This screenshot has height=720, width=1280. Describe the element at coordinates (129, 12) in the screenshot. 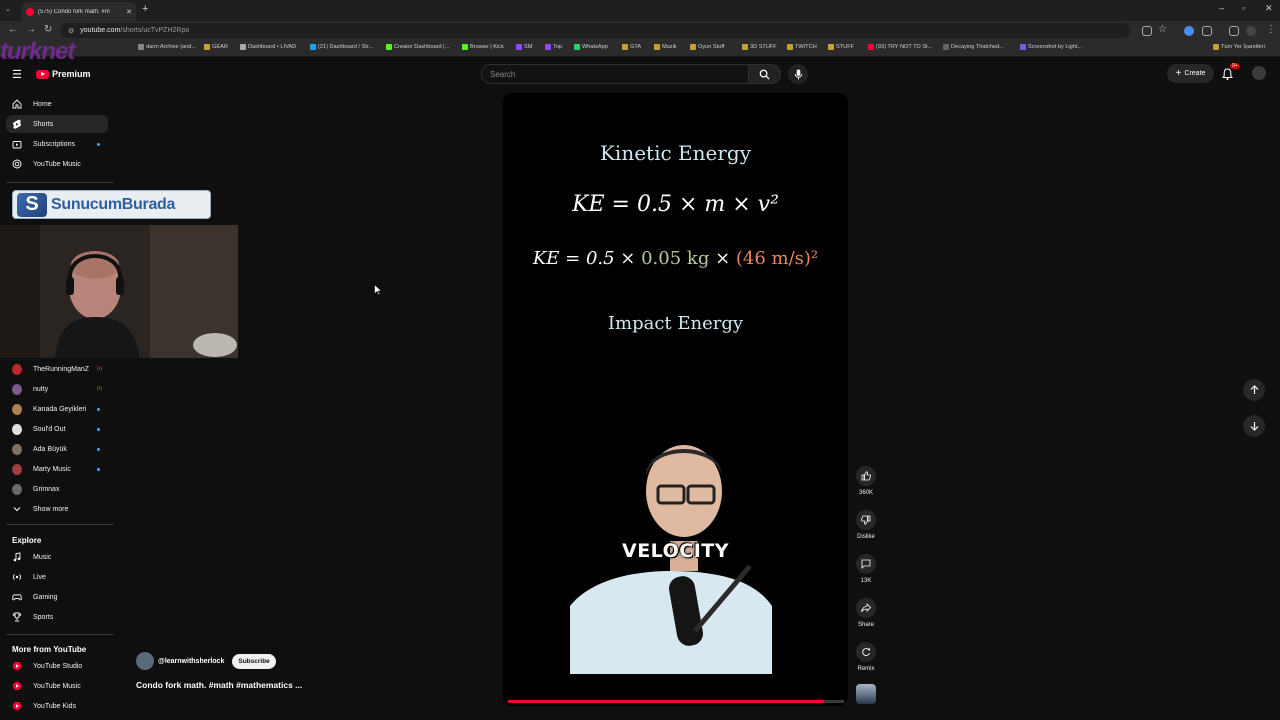

I see `tab-close-icon: ✕` at that location.